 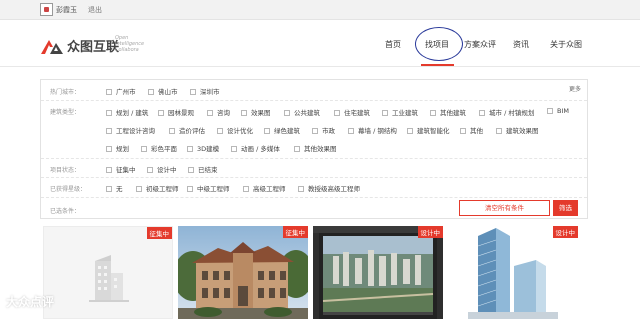 What do you see at coordinates (521, 44) in the screenshot?
I see `nav-news: 资讯` at bounding box center [521, 44].